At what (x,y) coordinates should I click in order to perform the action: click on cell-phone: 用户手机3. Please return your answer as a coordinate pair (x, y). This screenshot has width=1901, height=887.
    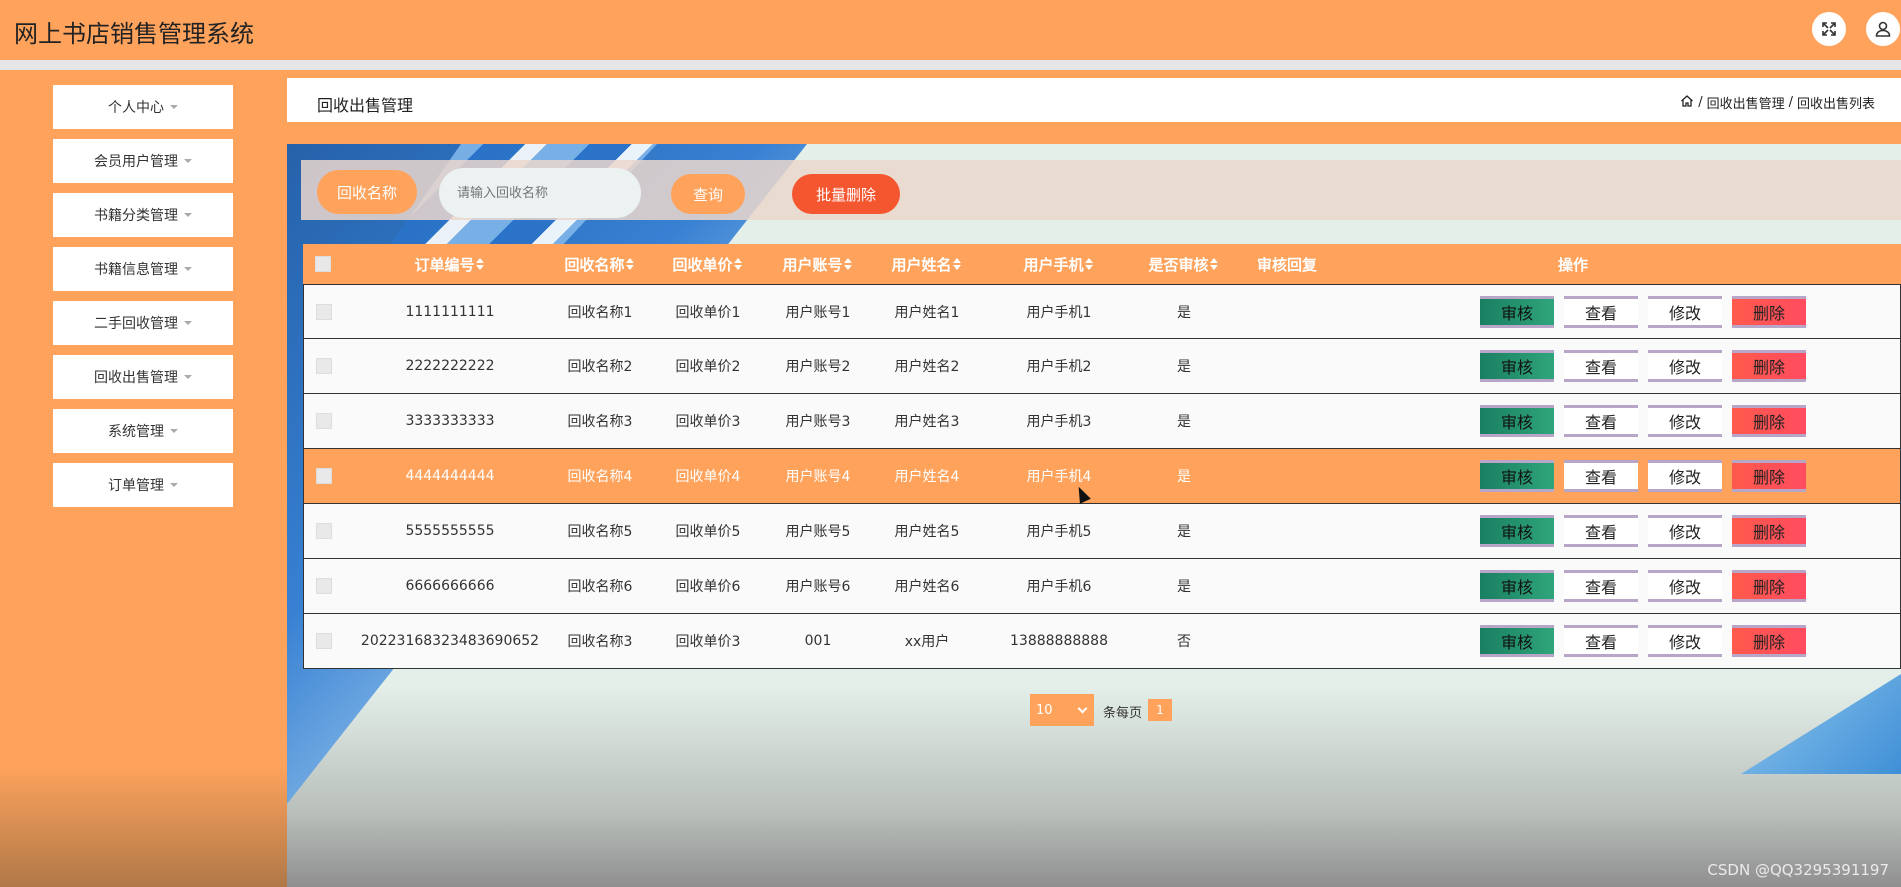
    Looking at the image, I should click on (1059, 422).